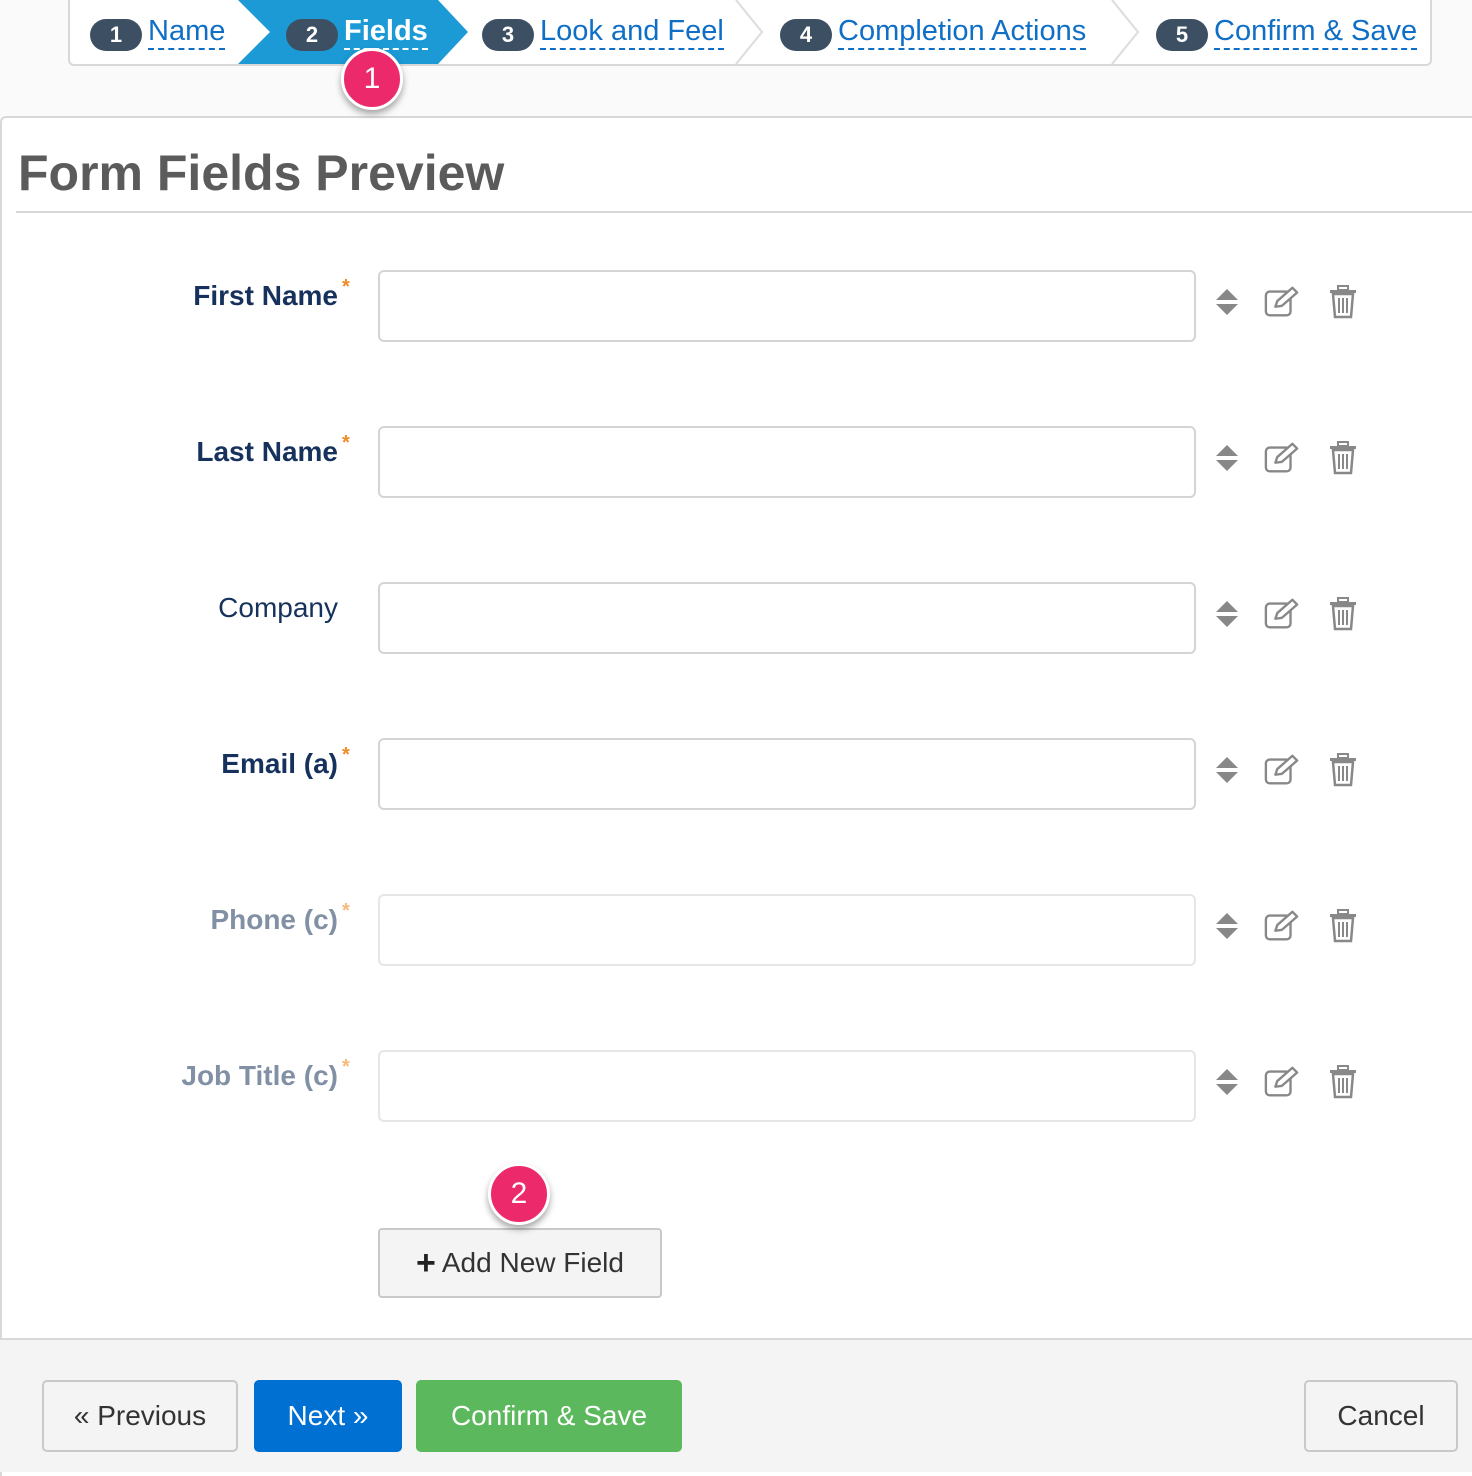  Describe the element at coordinates (787, 306) in the screenshot. I see `first-name-input` at that location.